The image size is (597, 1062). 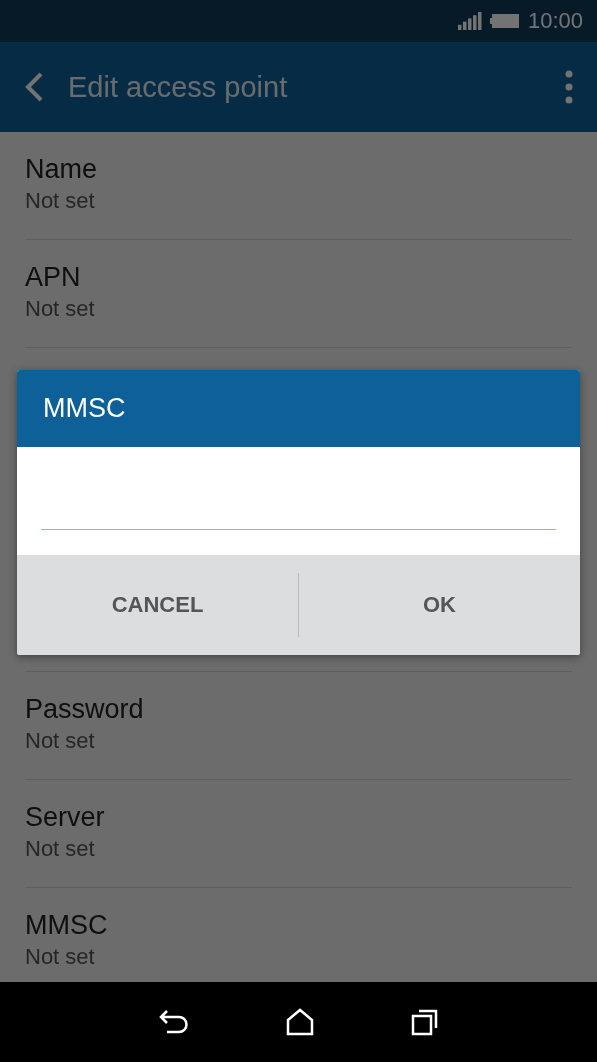 What do you see at coordinates (173, 1022) in the screenshot?
I see `back-icon` at bounding box center [173, 1022].